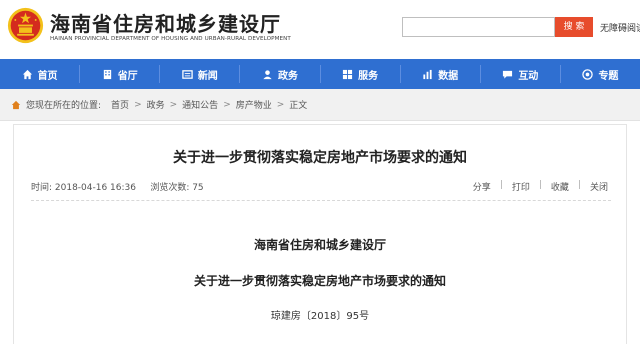 Image resolution: width=640 pixels, height=344 pixels. Describe the element at coordinates (608, 76) in the screenshot. I see `nav-item-label: 专题` at that location.